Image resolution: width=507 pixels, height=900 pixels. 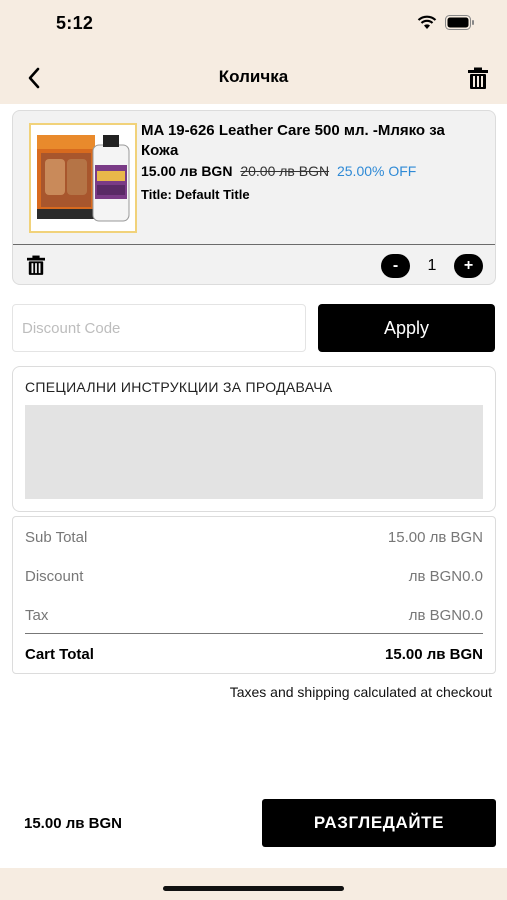 I want to click on checkout-button: РАЗГЛЕДАЙТЕ, so click(x=379, y=823).